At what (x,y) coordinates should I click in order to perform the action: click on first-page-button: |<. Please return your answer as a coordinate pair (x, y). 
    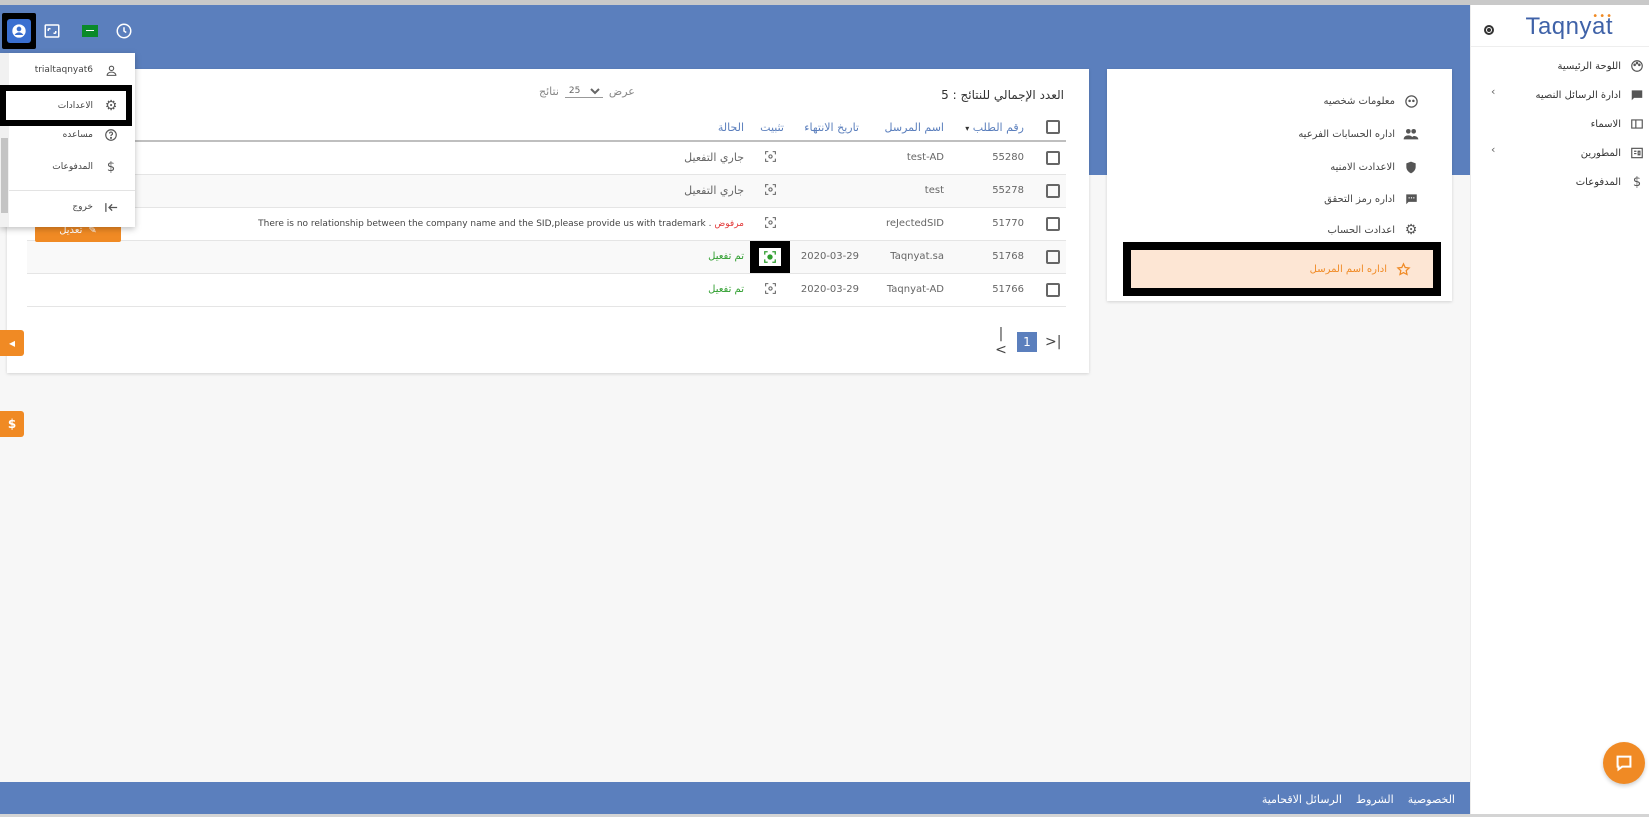
    Looking at the image, I should click on (1001, 342).